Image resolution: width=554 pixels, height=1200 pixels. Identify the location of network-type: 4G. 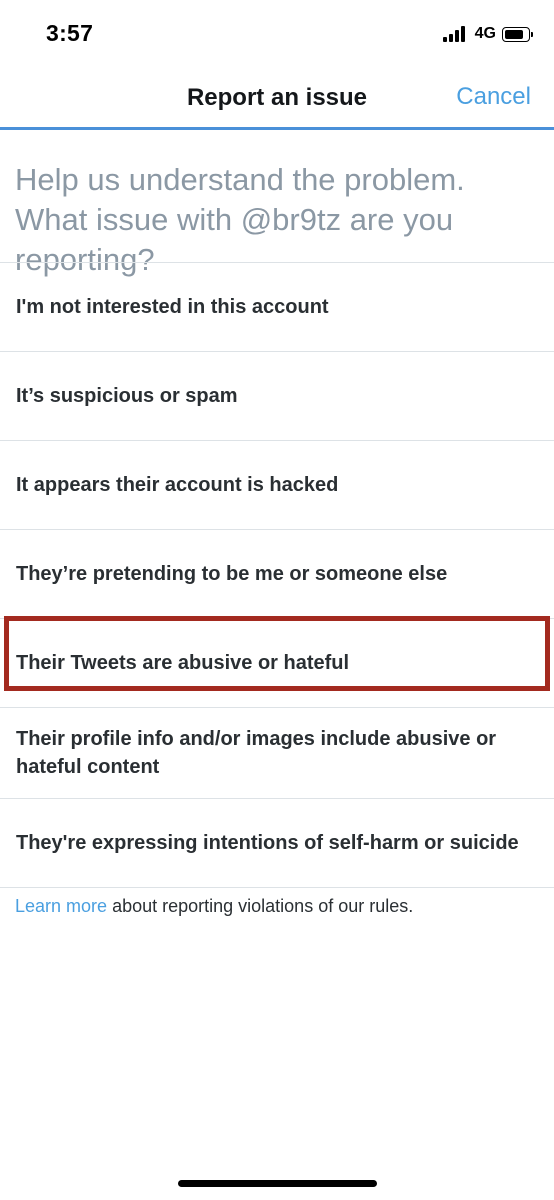
(485, 33).